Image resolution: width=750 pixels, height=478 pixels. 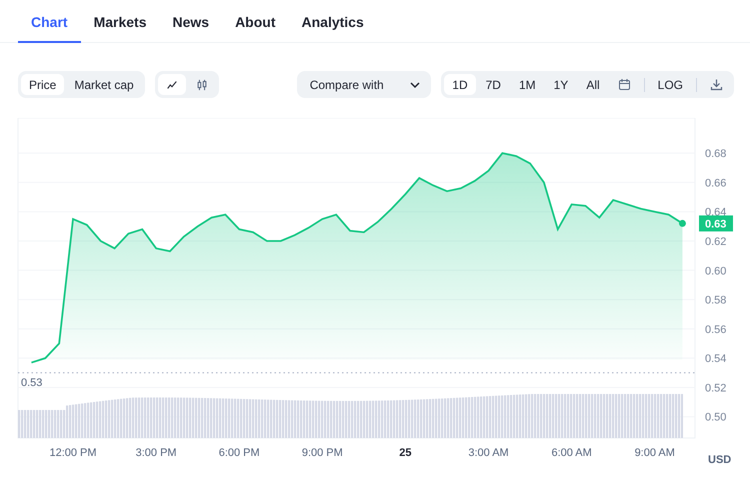 I want to click on x-axis-label: 12:00 PM, so click(x=73, y=453).